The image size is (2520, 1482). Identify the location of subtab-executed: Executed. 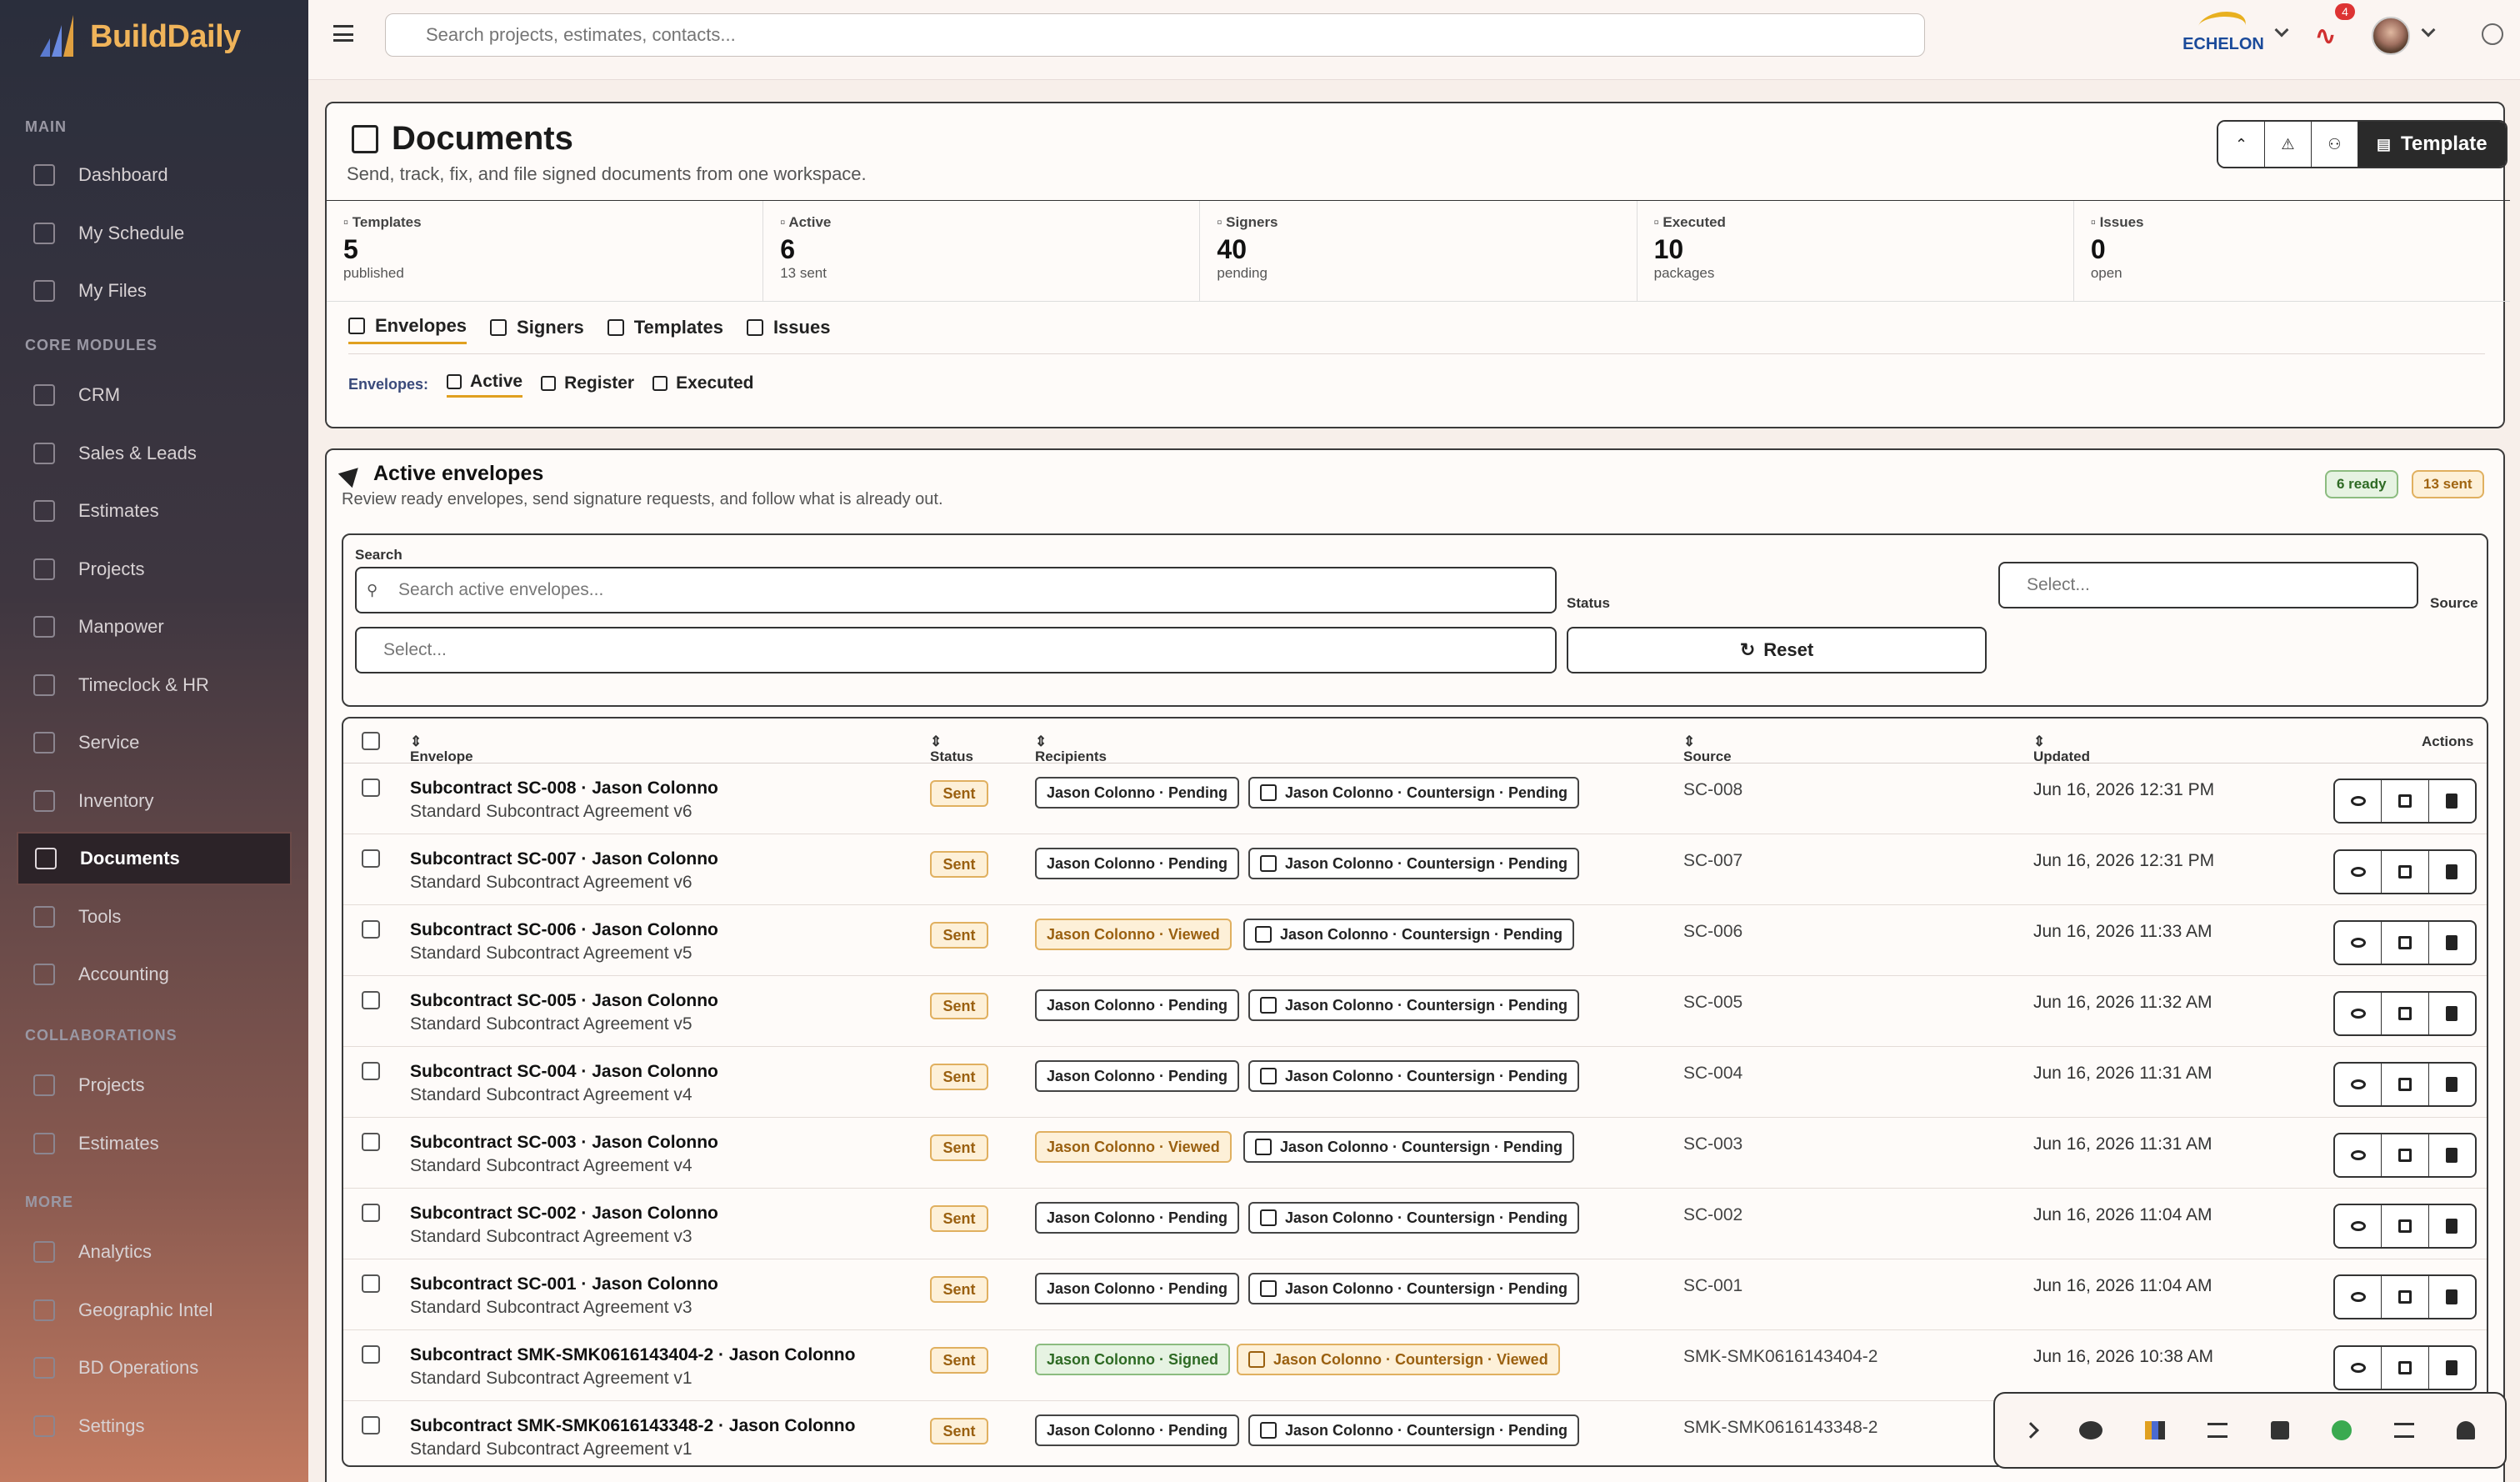
(702, 385).